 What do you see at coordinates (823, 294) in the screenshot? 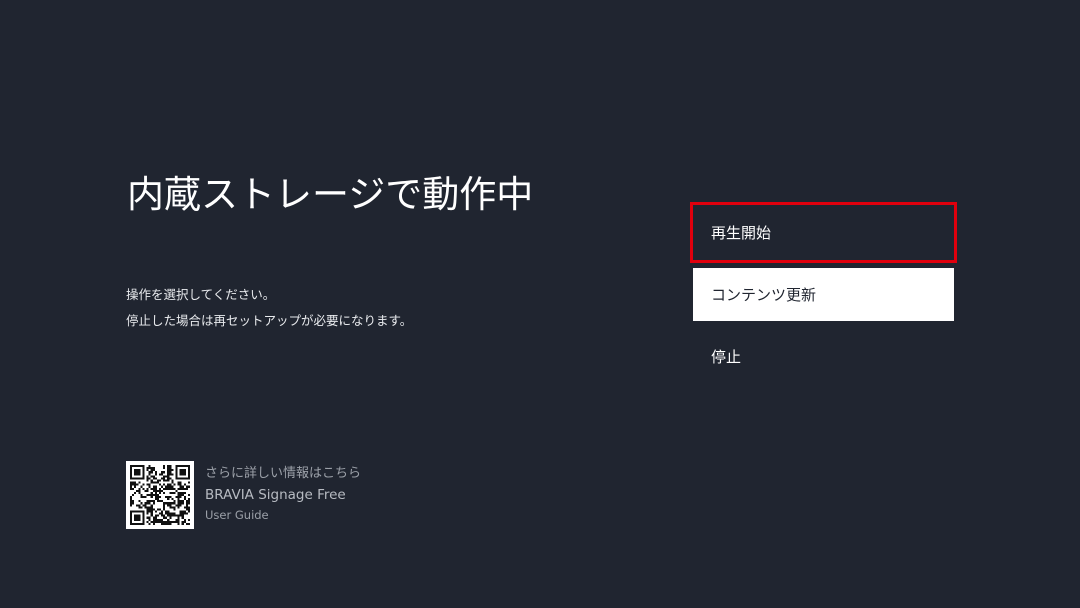
I see `menu-item-update-content: コンテンツ更新` at bounding box center [823, 294].